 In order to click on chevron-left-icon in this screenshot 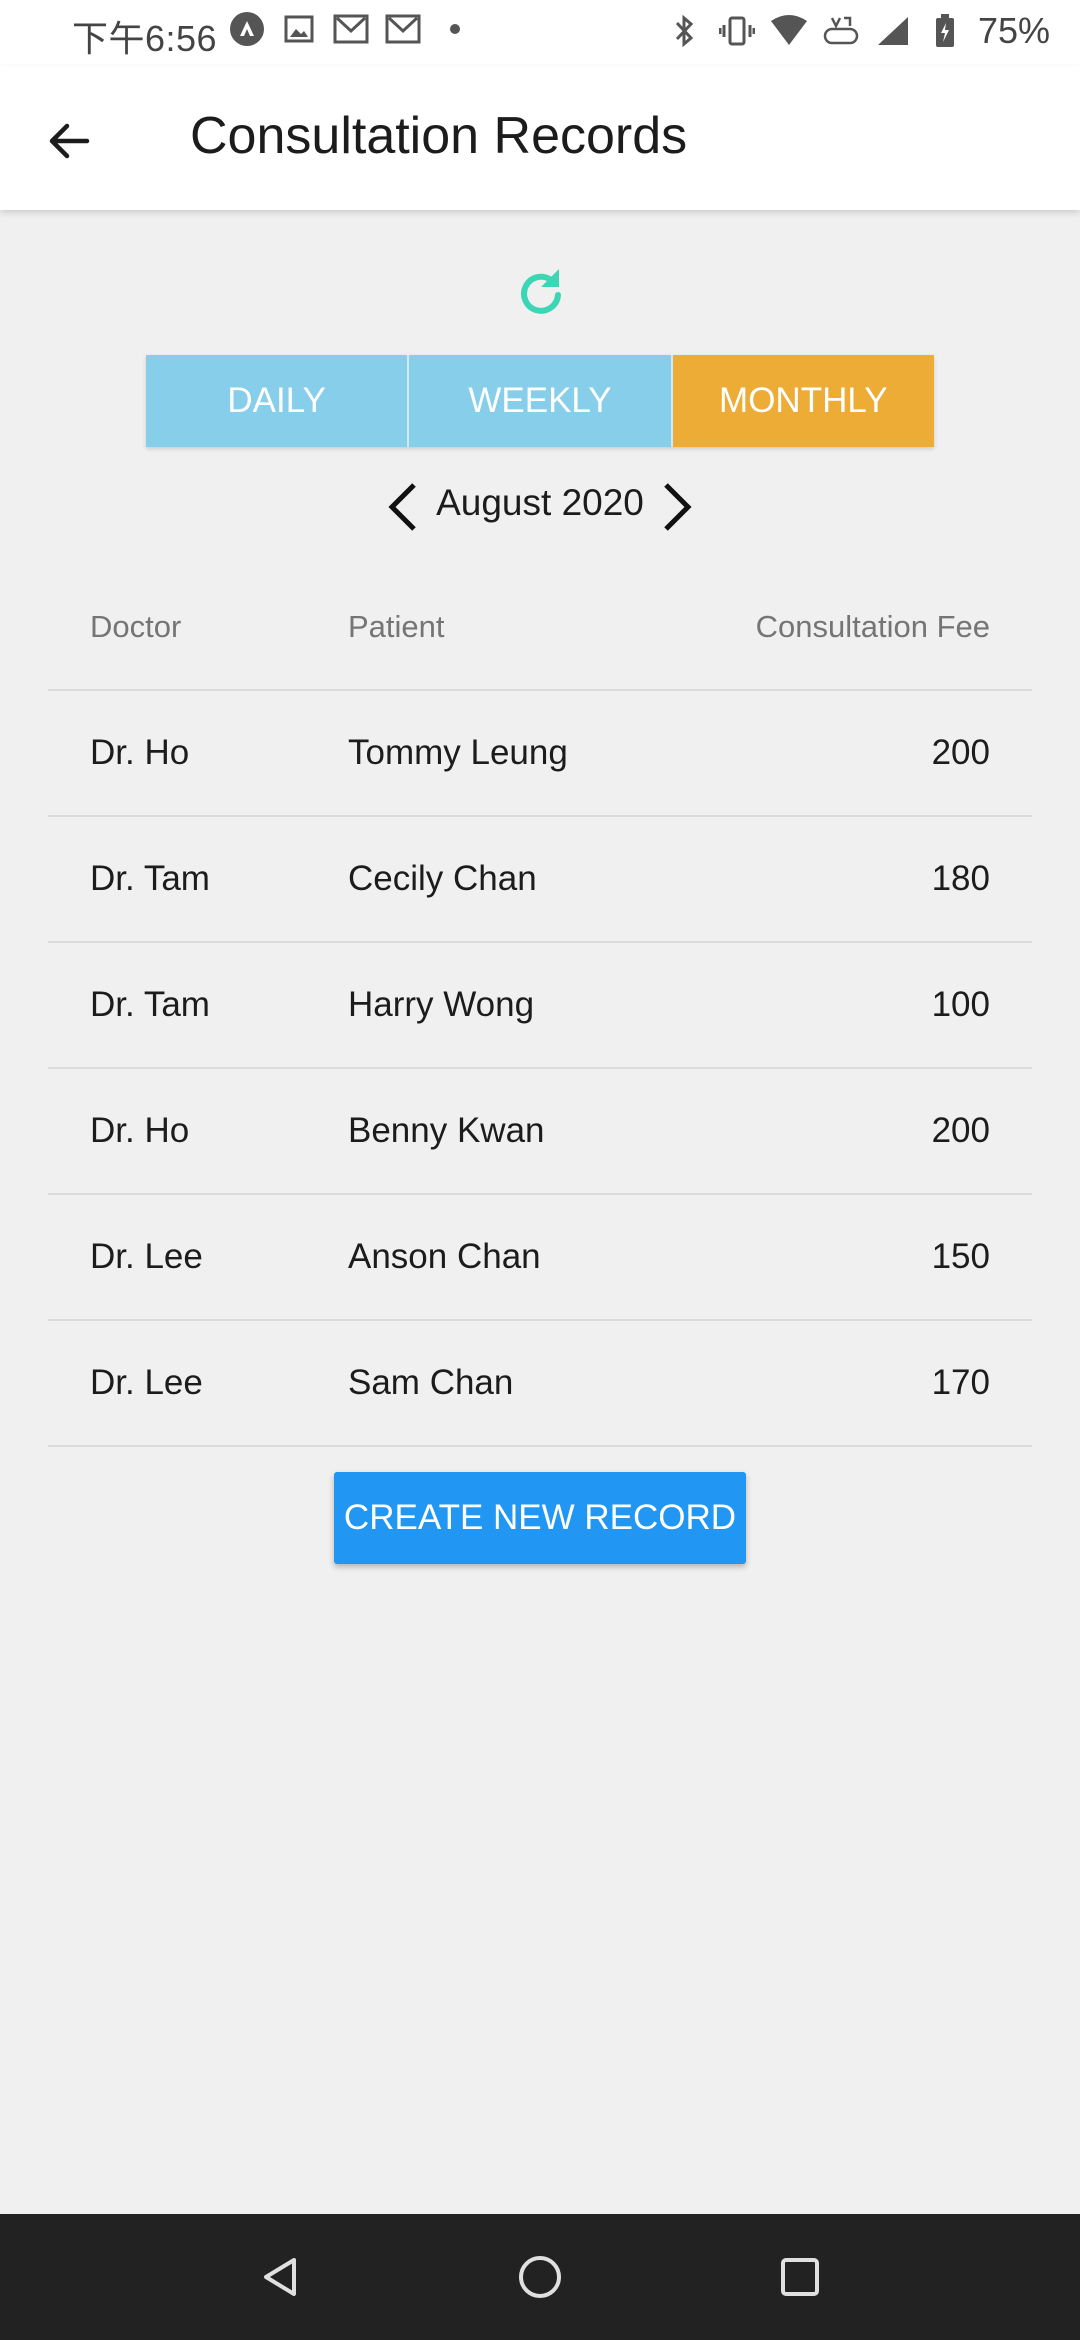, I will do `click(402, 507)`.